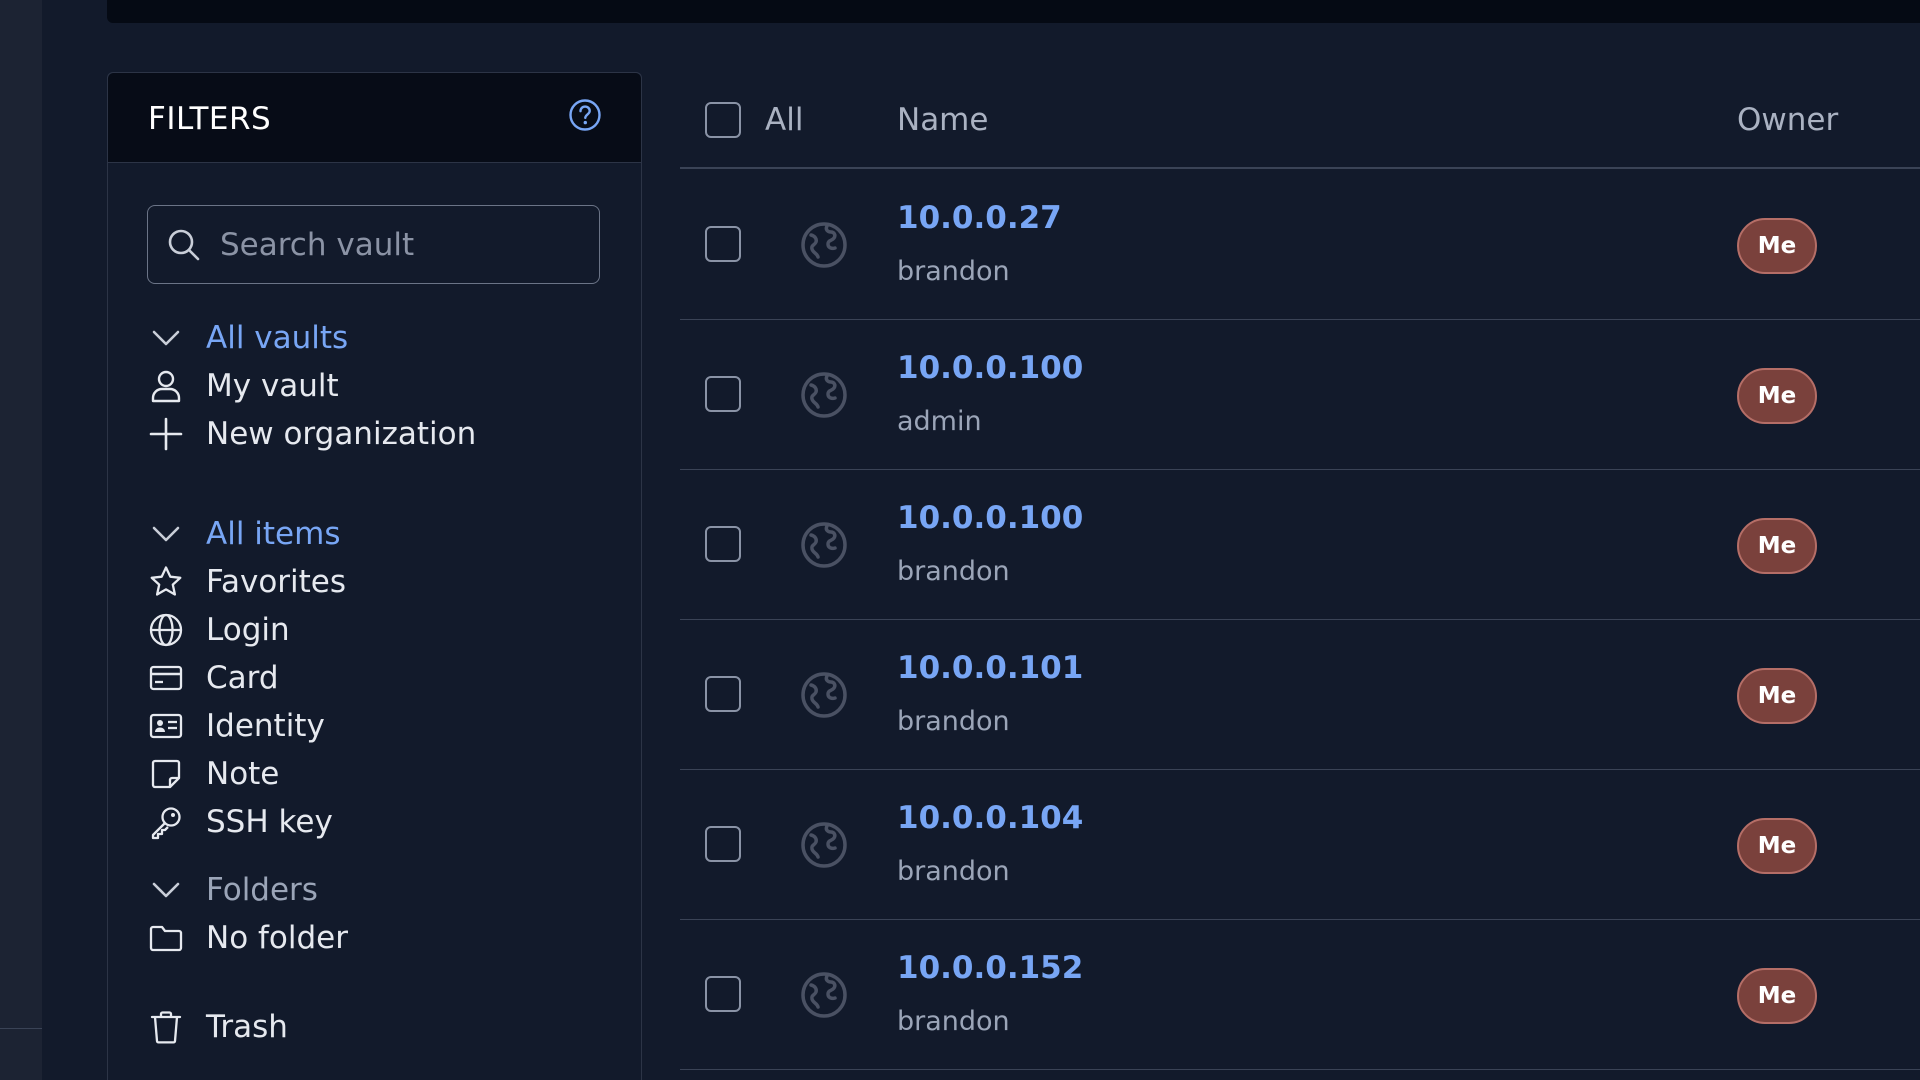 This screenshot has width=1920, height=1080. What do you see at coordinates (276, 582) in the screenshot?
I see `type-item-label: Favorites` at bounding box center [276, 582].